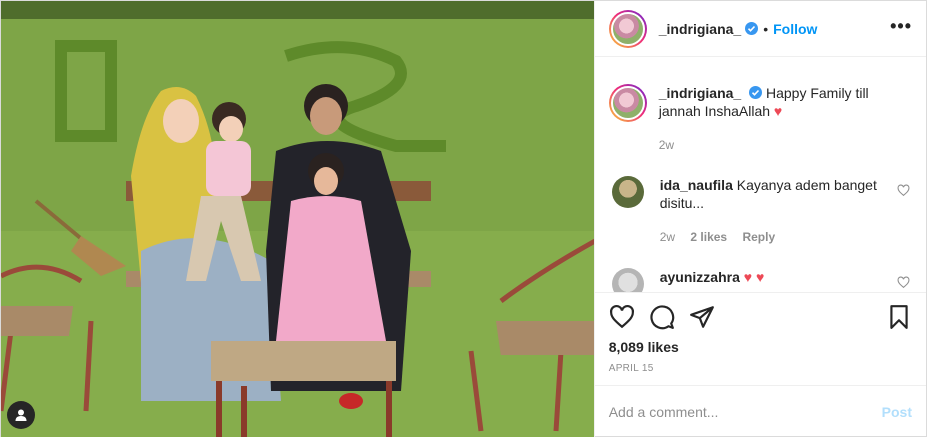  I want to click on user-tag-icon, so click(21, 415).